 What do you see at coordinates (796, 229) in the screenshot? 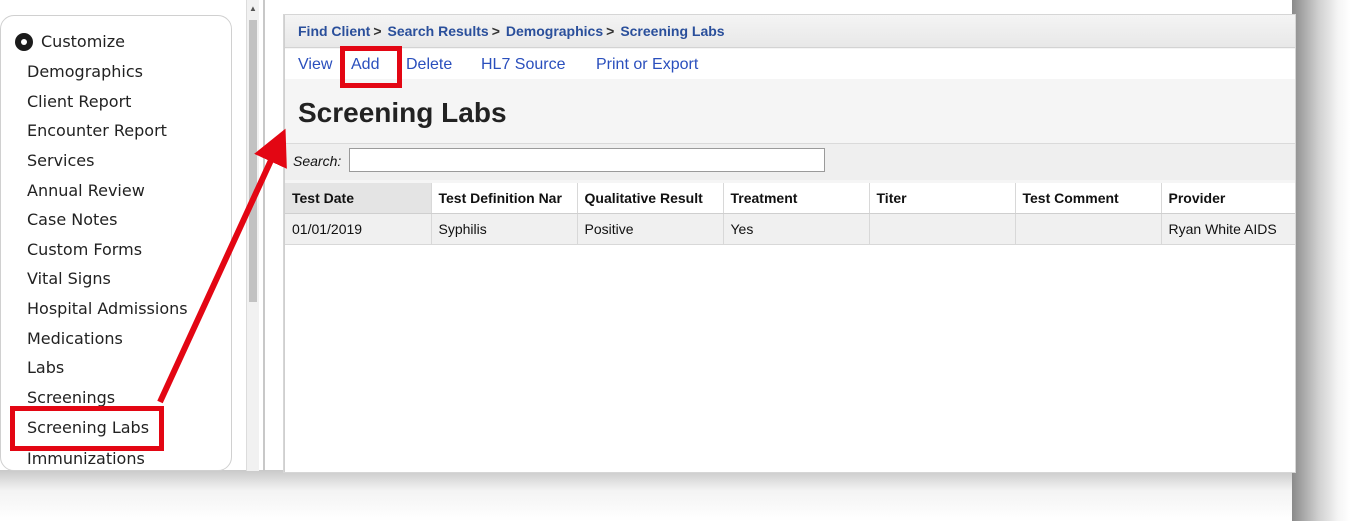
I see `cell-treatment: Yes` at bounding box center [796, 229].